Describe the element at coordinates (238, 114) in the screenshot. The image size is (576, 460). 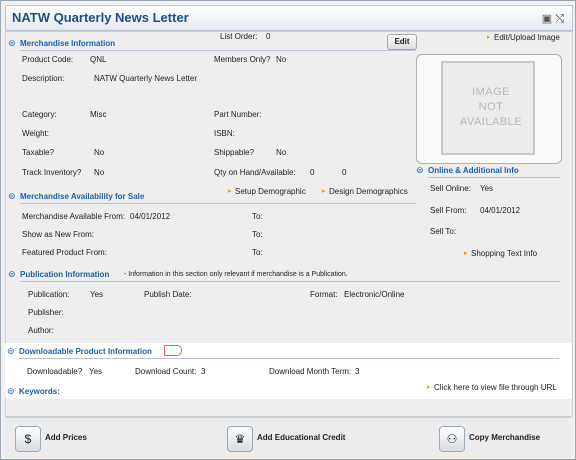
I see `part-number-label: Part Number:` at that location.